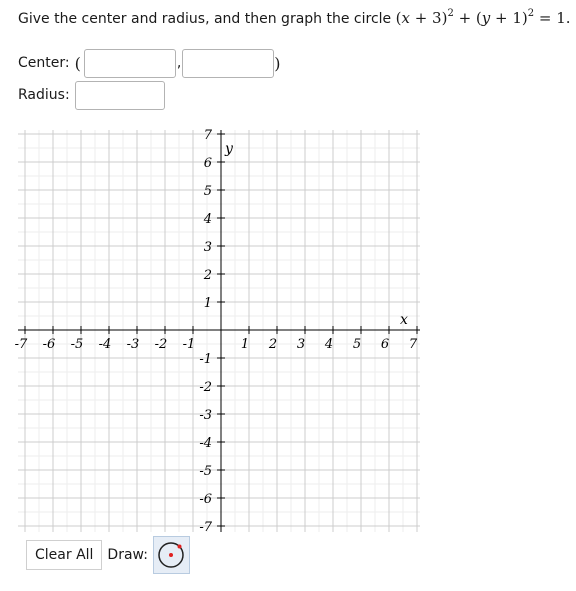 The width and height of the screenshot is (576, 591). What do you see at coordinates (208, 191) in the screenshot?
I see `y-tick-label: 5` at bounding box center [208, 191].